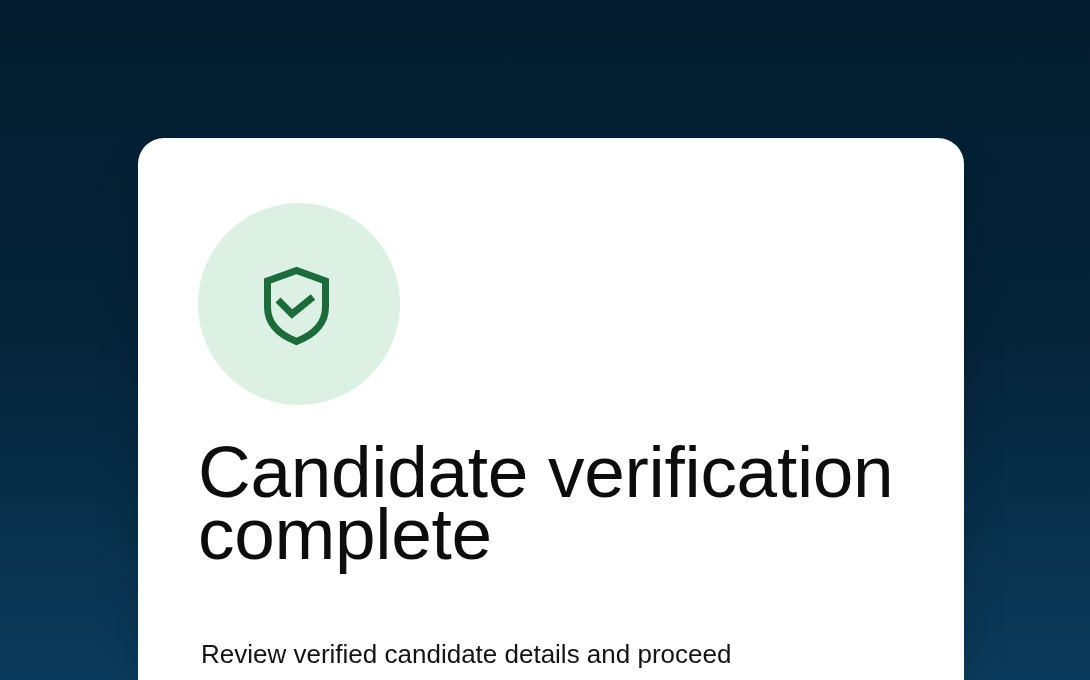 This screenshot has width=1090, height=680. What do you see at coordinates (466, 654) in the screenshot?
I see `card-description: Review verified candidate details and proceed` at bounding box center [466, 654].